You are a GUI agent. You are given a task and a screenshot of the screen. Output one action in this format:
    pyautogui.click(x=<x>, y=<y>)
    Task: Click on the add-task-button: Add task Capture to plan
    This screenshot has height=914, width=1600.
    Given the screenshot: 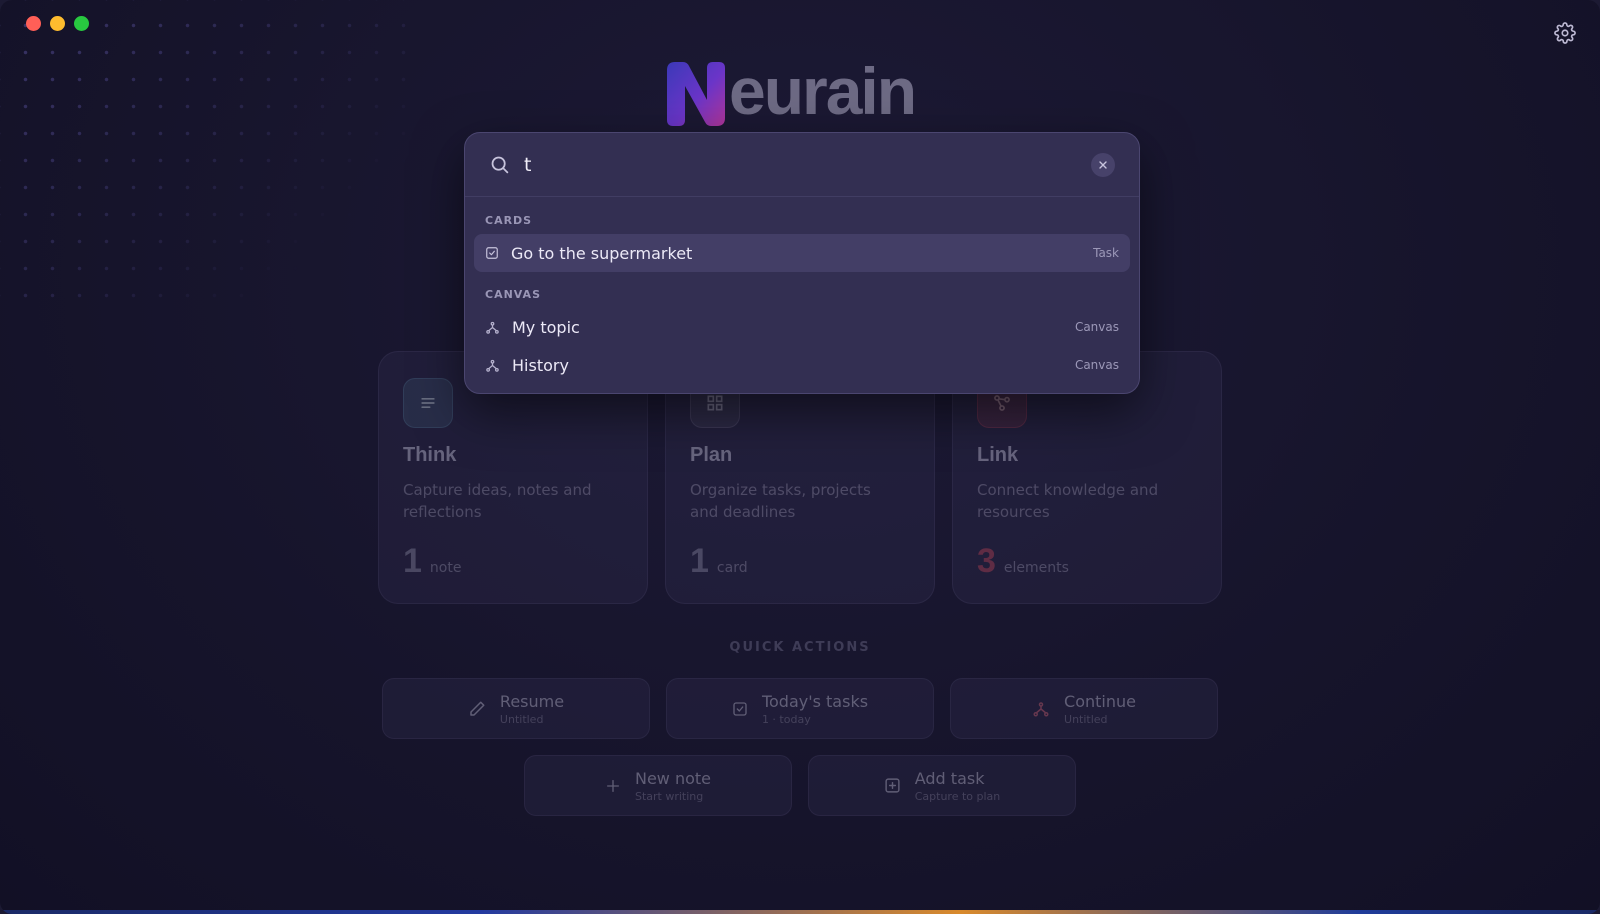 What is the action you would take?
    pyautogui.click(x=942, y=785)
    